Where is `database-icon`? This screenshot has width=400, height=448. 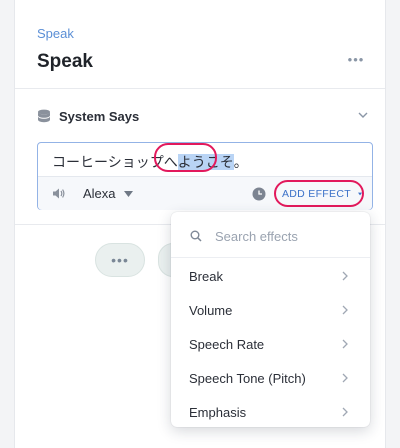 database-icon is located at coordinates (44, 116).